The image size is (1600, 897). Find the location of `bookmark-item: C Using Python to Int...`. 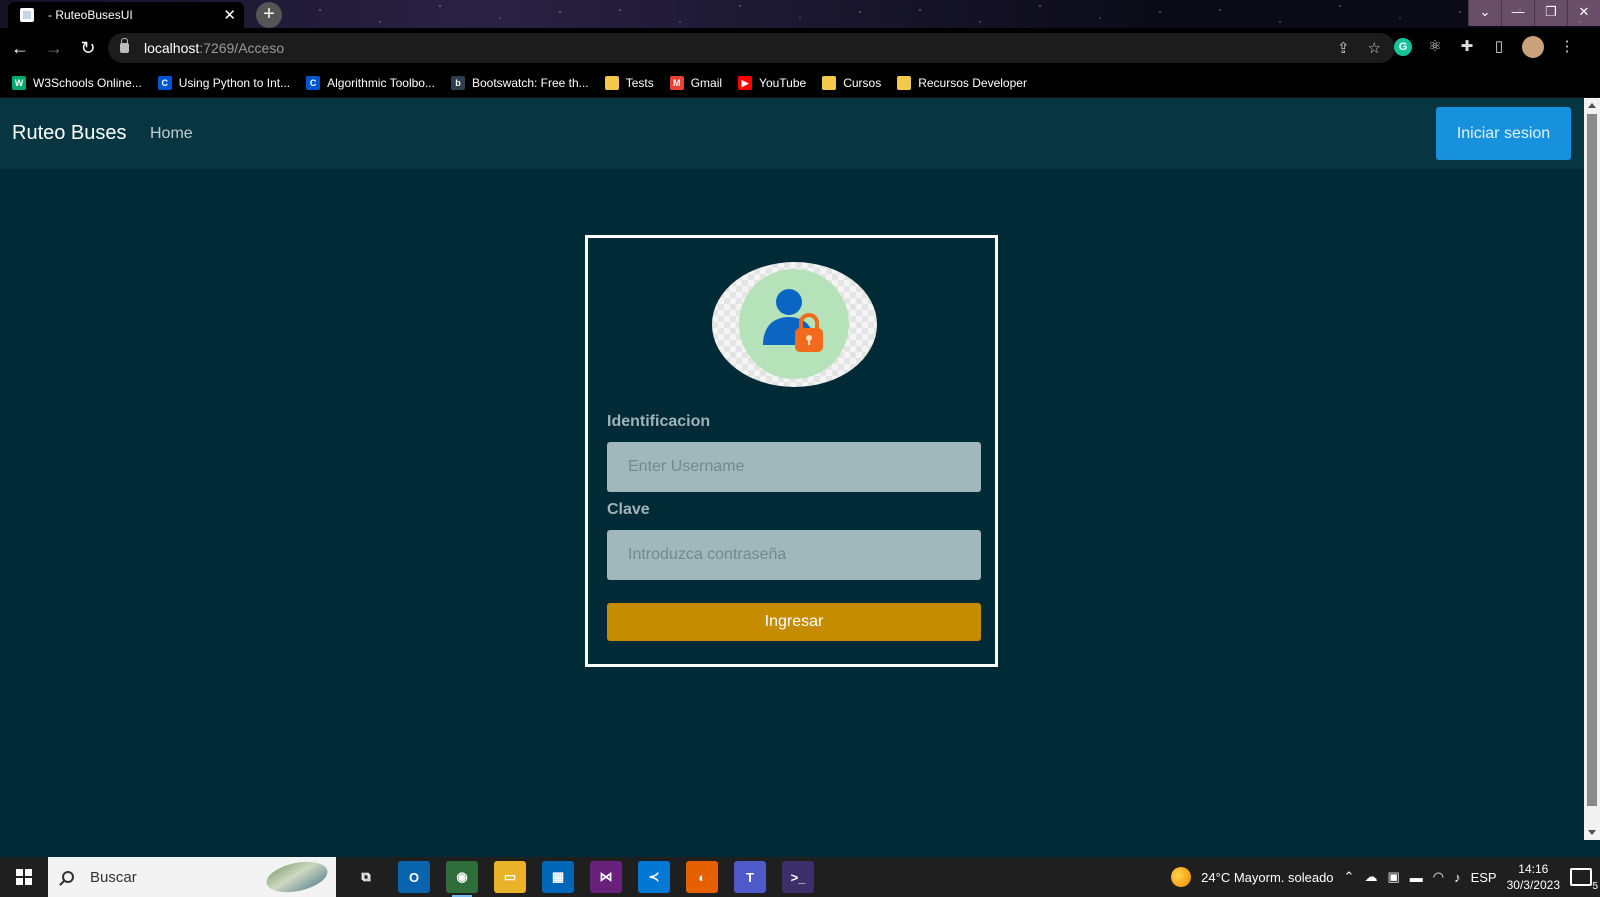

bookmark-item: C Using Python to Int... is located at coordinates (224, 82).